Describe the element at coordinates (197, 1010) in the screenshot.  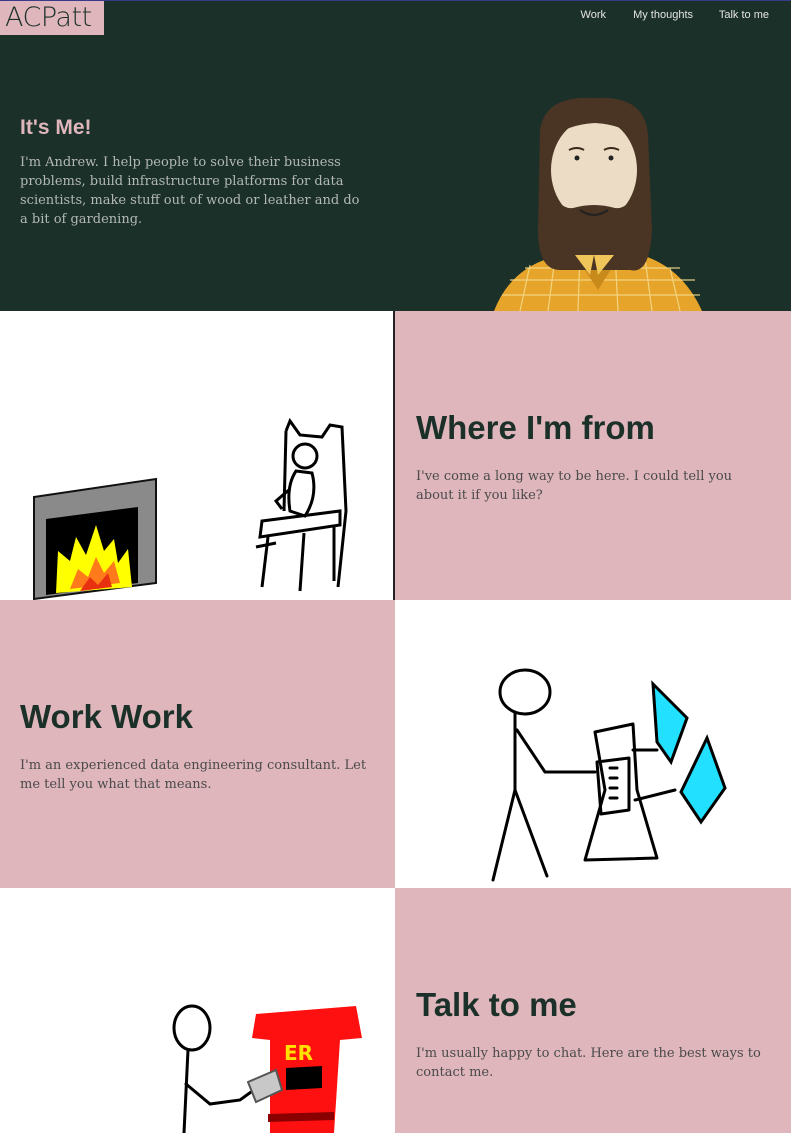
I see `contact-illustration: ER` at that location.